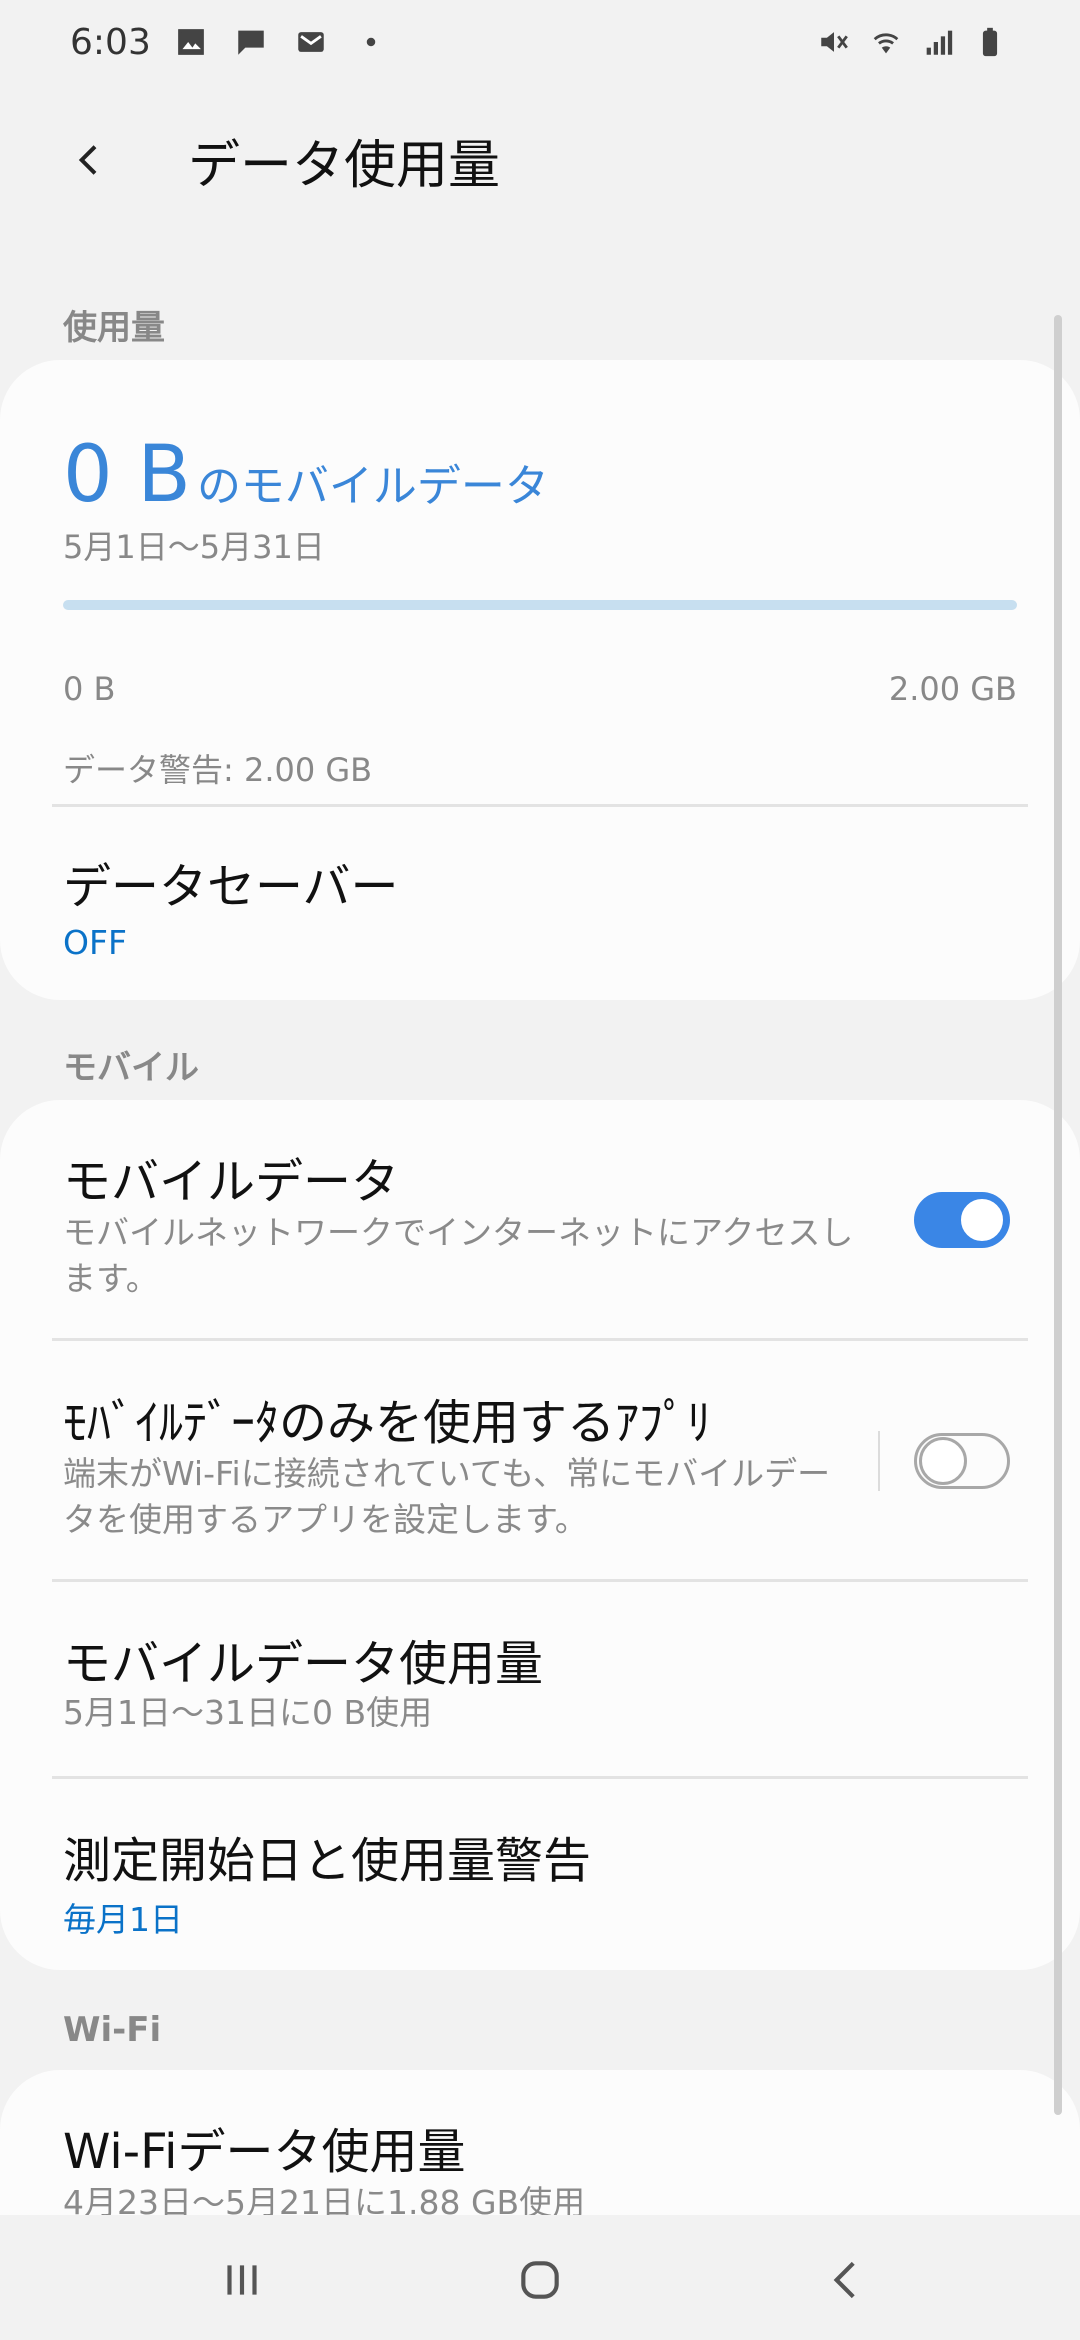 This screenshot has height=2340, width=1080. I want to click on data-saver-title: データセーバー, so click(231, 887).